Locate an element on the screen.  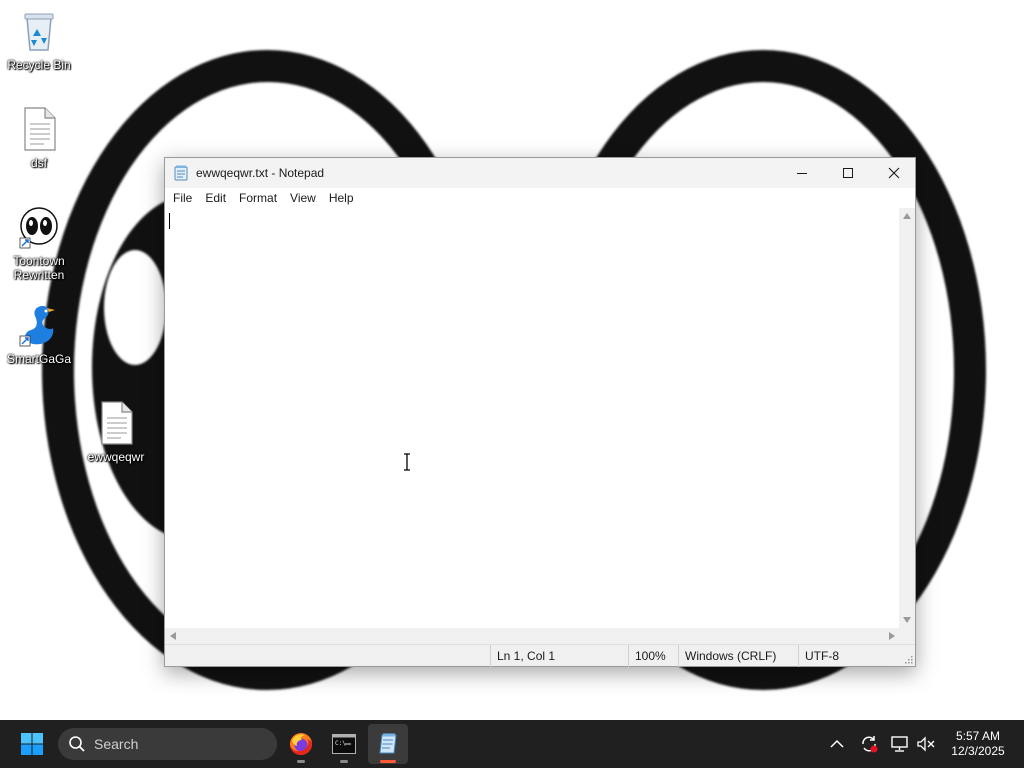
svg-text: C:\ is located at coordinates (340, 743).